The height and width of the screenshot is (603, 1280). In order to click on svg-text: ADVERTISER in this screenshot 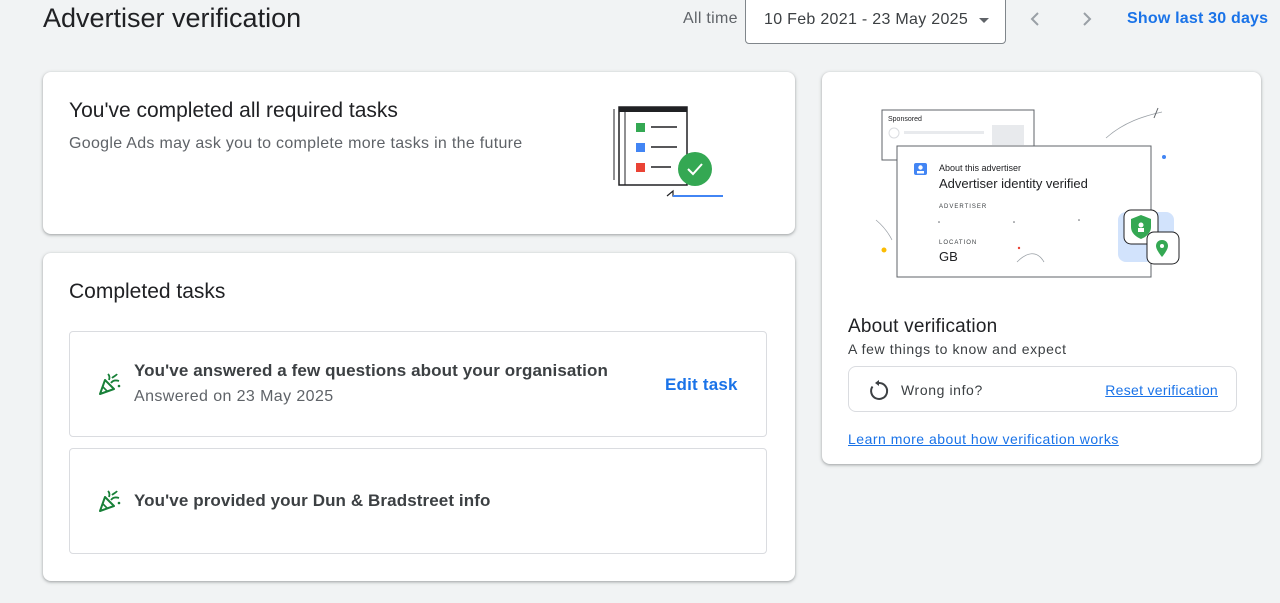, I will do `click(963, 207)`.